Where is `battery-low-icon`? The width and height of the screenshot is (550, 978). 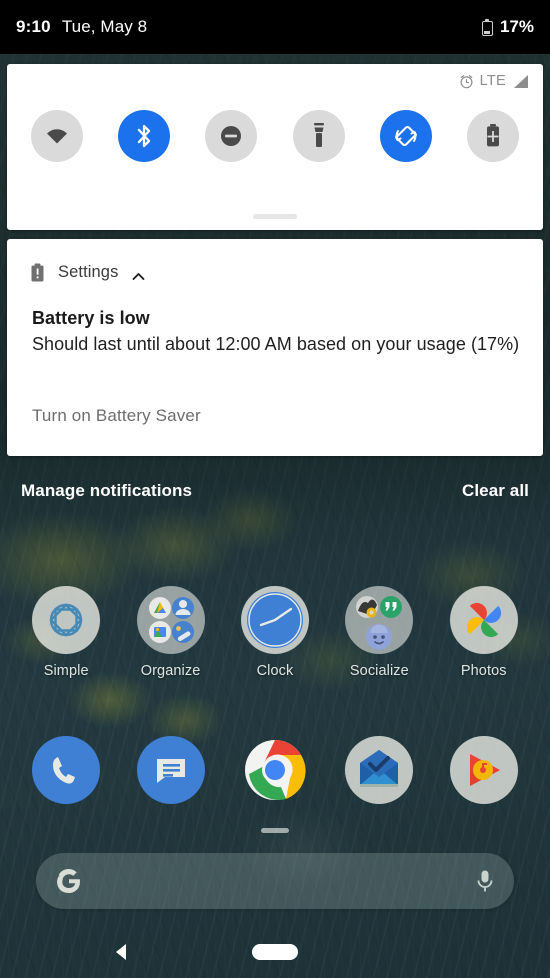 battery-low-icon is located at coordinates (487, 27).